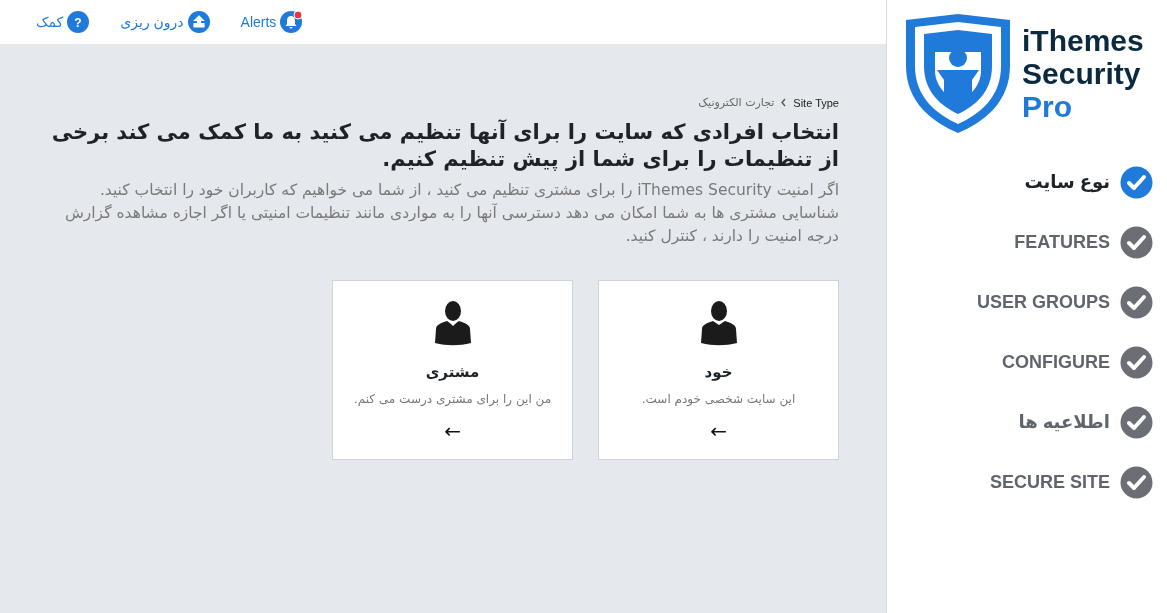  Describe the element at coordinates (1064, 422) in the screenshot. I see `wizard-step: اطلاعیه ها` at that location.